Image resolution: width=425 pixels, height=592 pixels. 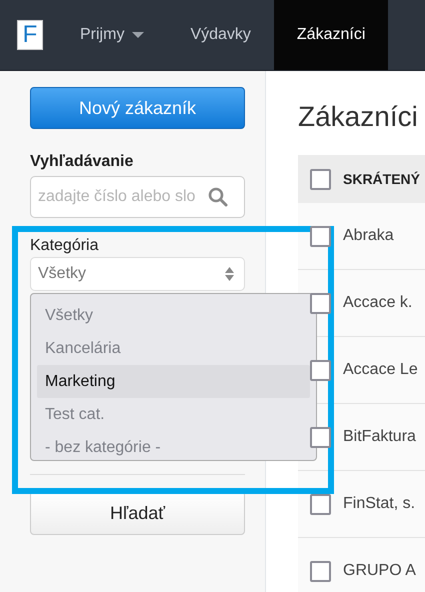 What do you see at coordinates (229, 274) in the screenshot?
I see `sort-arrows-icon` at bounding box center [229, 274].